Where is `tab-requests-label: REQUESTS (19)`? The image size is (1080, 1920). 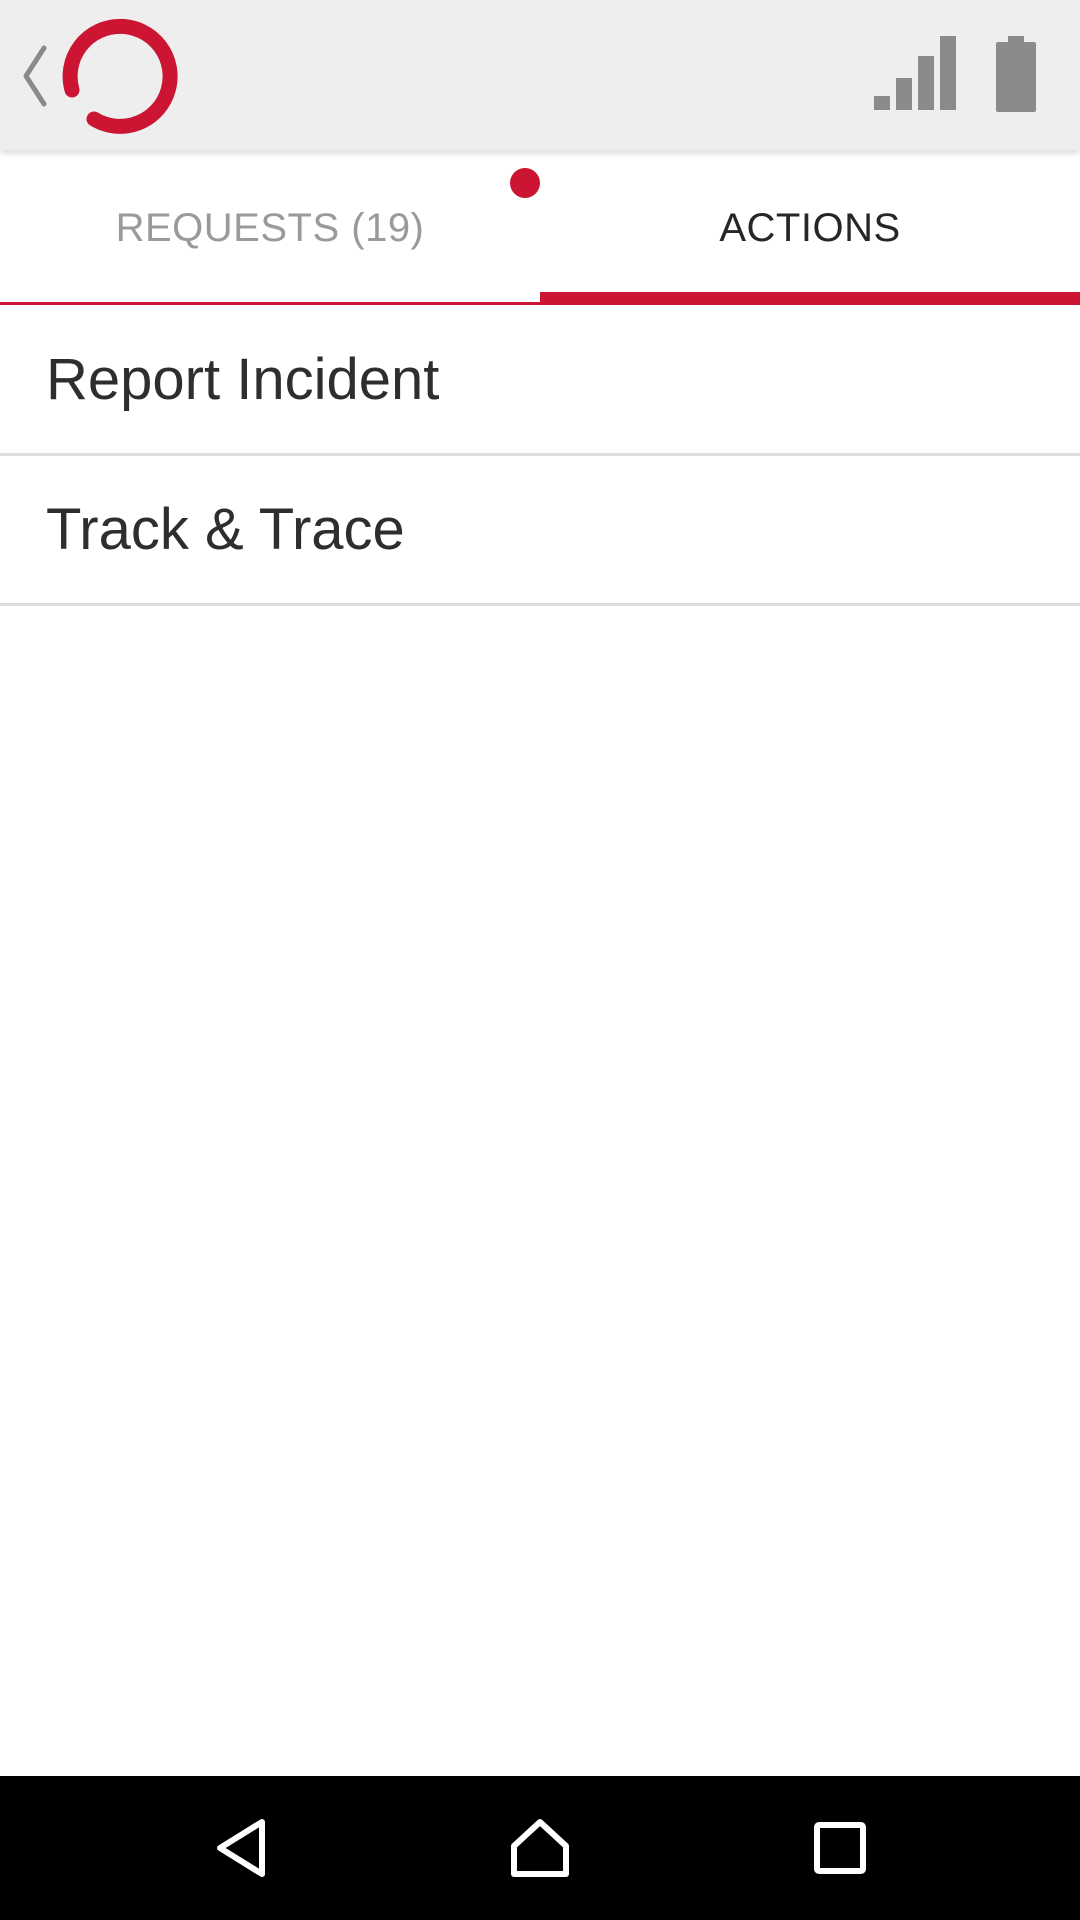
tab-requests-label: REQUESTS (19) is located at coordinates (270, 227).